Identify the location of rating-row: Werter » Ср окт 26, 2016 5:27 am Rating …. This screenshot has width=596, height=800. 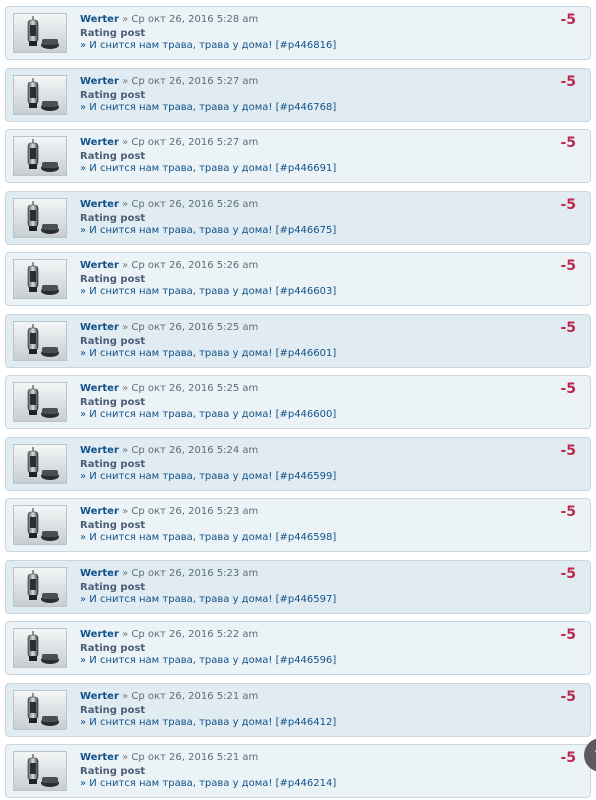
(298, 156).